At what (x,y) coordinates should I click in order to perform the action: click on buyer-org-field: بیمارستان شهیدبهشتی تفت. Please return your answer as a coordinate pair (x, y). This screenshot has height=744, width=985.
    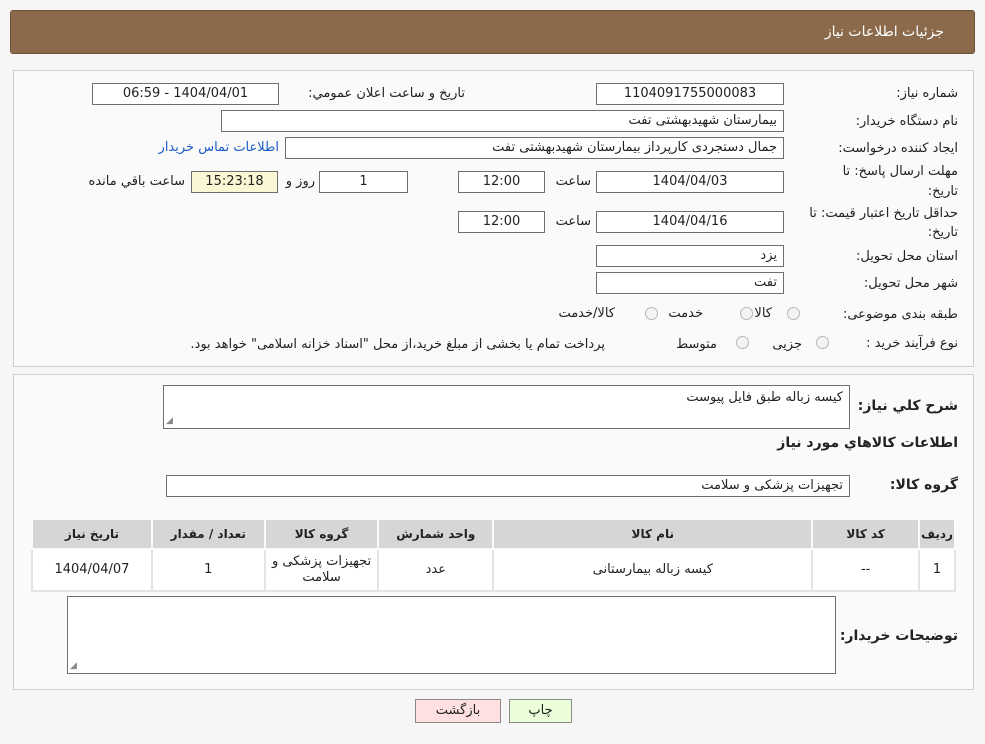
    Looking at the image, I should click on (502, 121).